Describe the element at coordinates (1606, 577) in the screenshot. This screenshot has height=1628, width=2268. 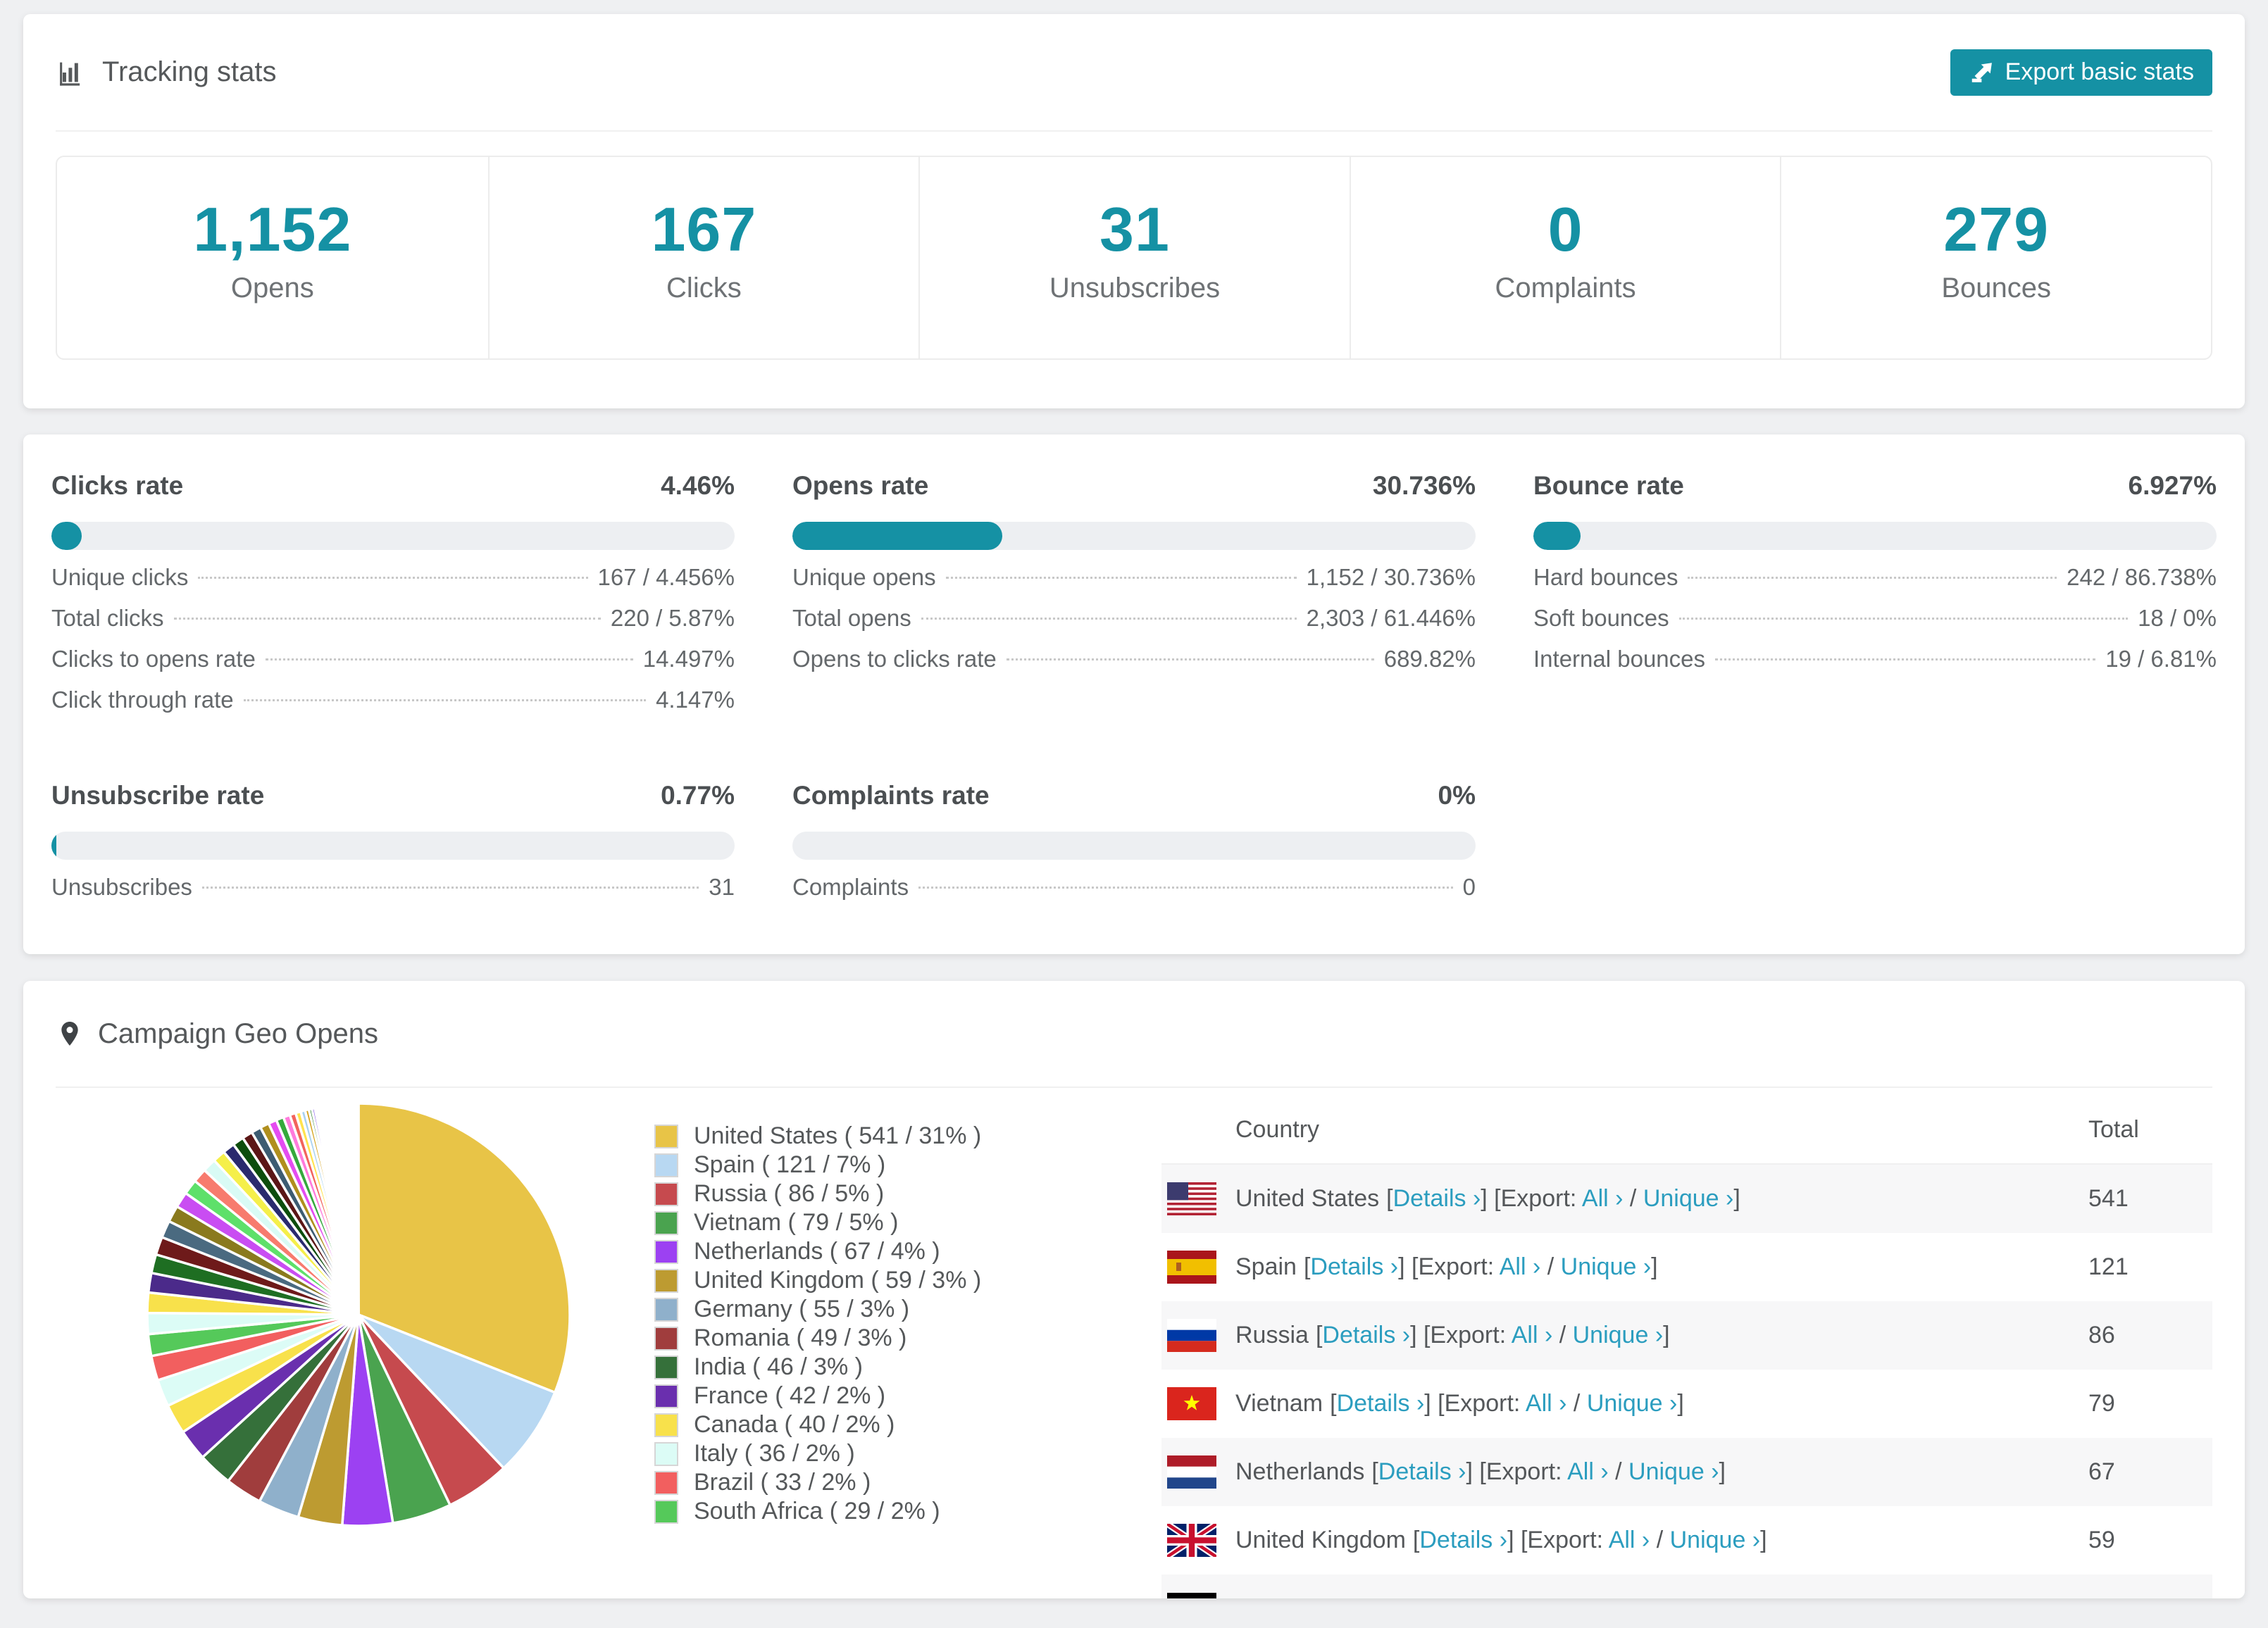
I see `rate-row-label: Hard bounces` at that location.